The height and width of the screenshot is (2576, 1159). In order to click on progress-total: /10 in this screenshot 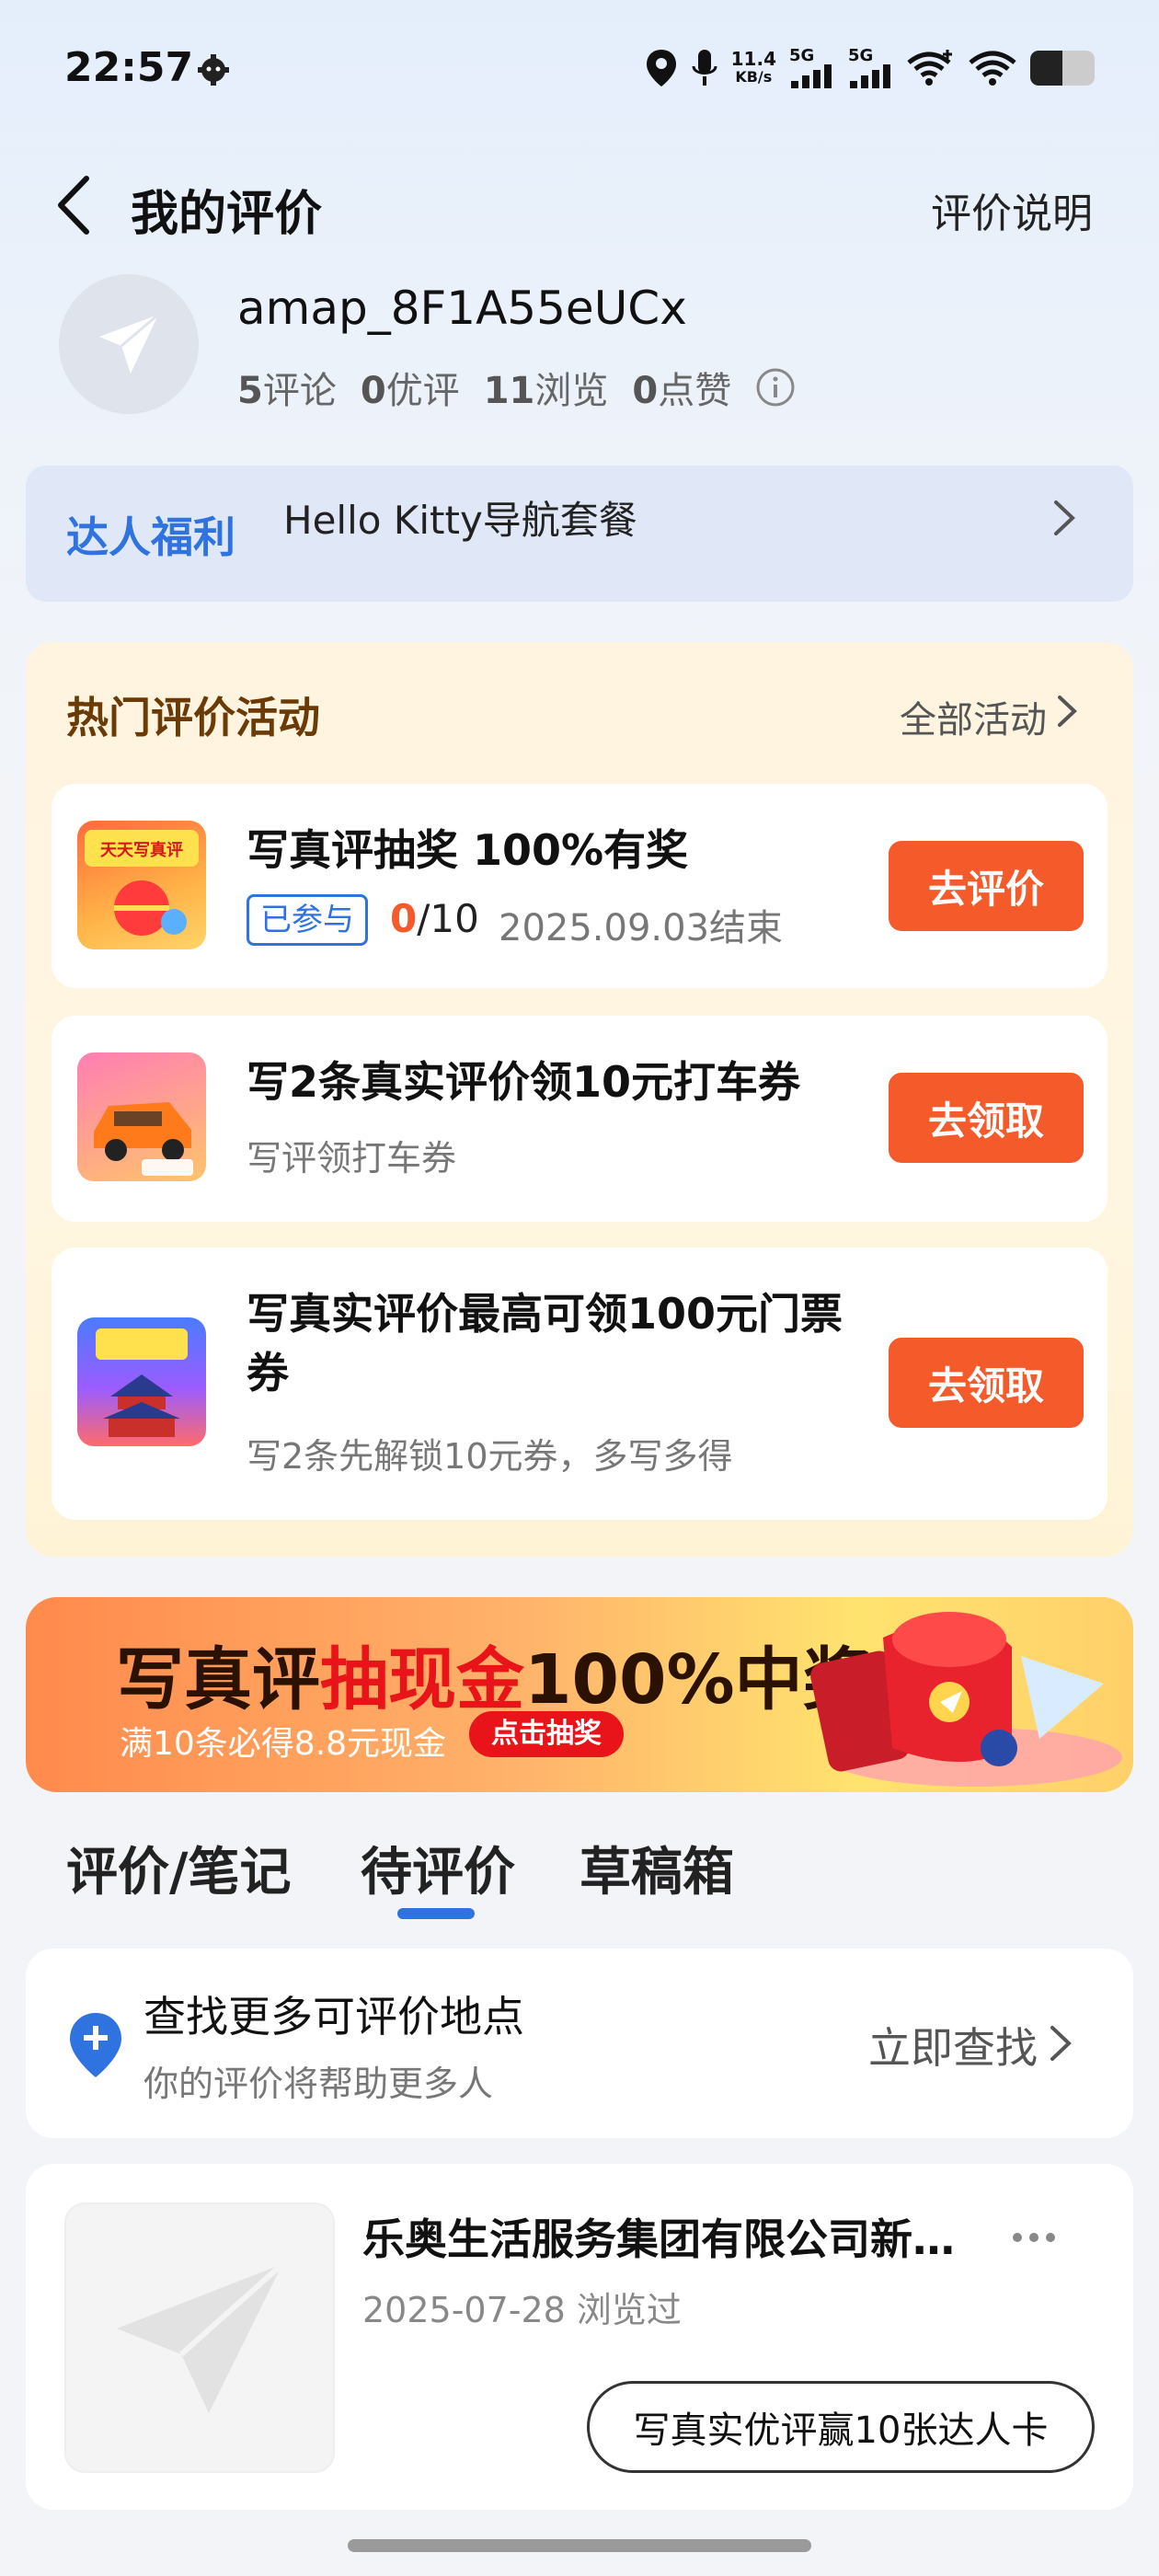, I will do `click(448, 918)`.